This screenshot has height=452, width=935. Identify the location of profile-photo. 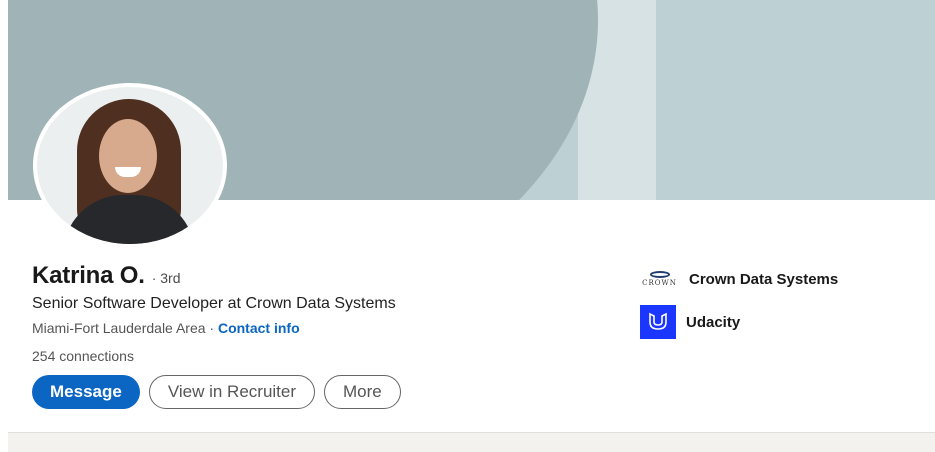
(130, 165).